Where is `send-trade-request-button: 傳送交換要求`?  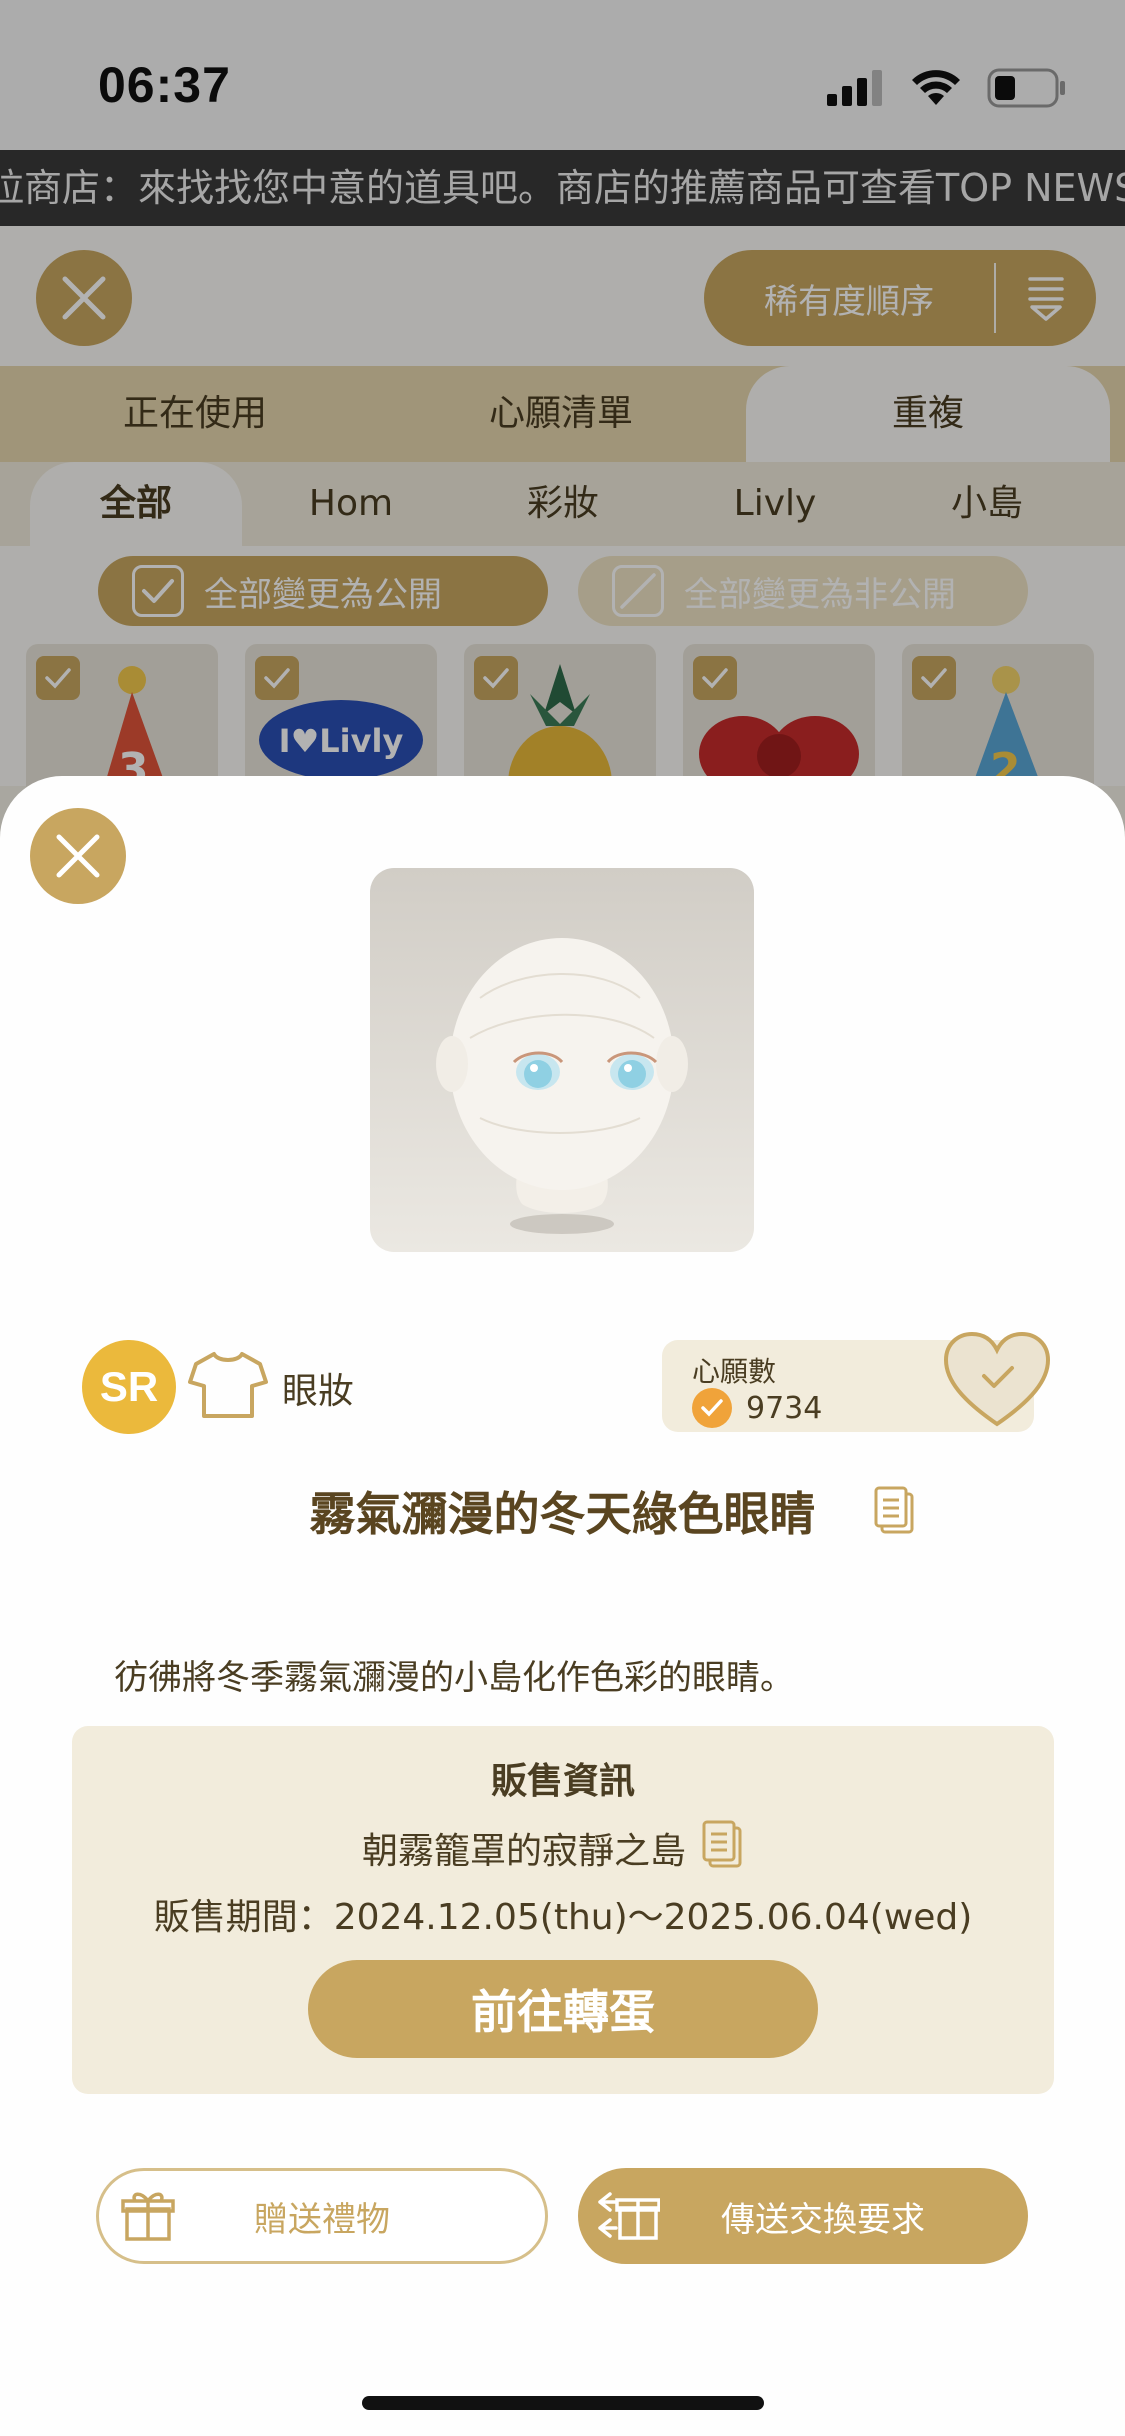 send-trade-request-button: 傳送交換要求 is located at coordinates (803, 2216).